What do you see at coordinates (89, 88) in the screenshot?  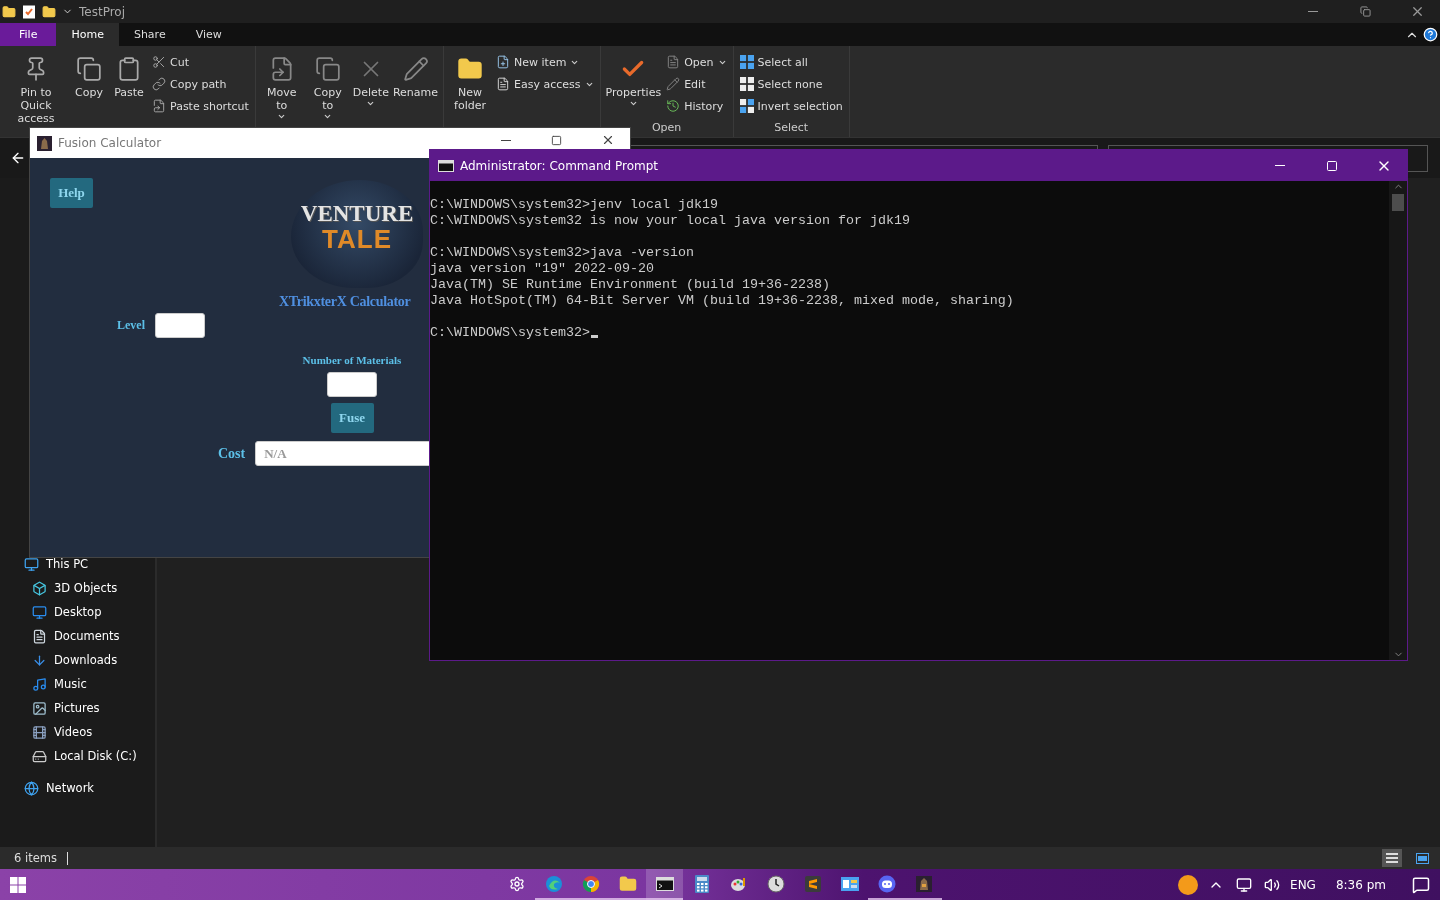 I see `ribbon-button: Copy` at bounding box center [89, 88].